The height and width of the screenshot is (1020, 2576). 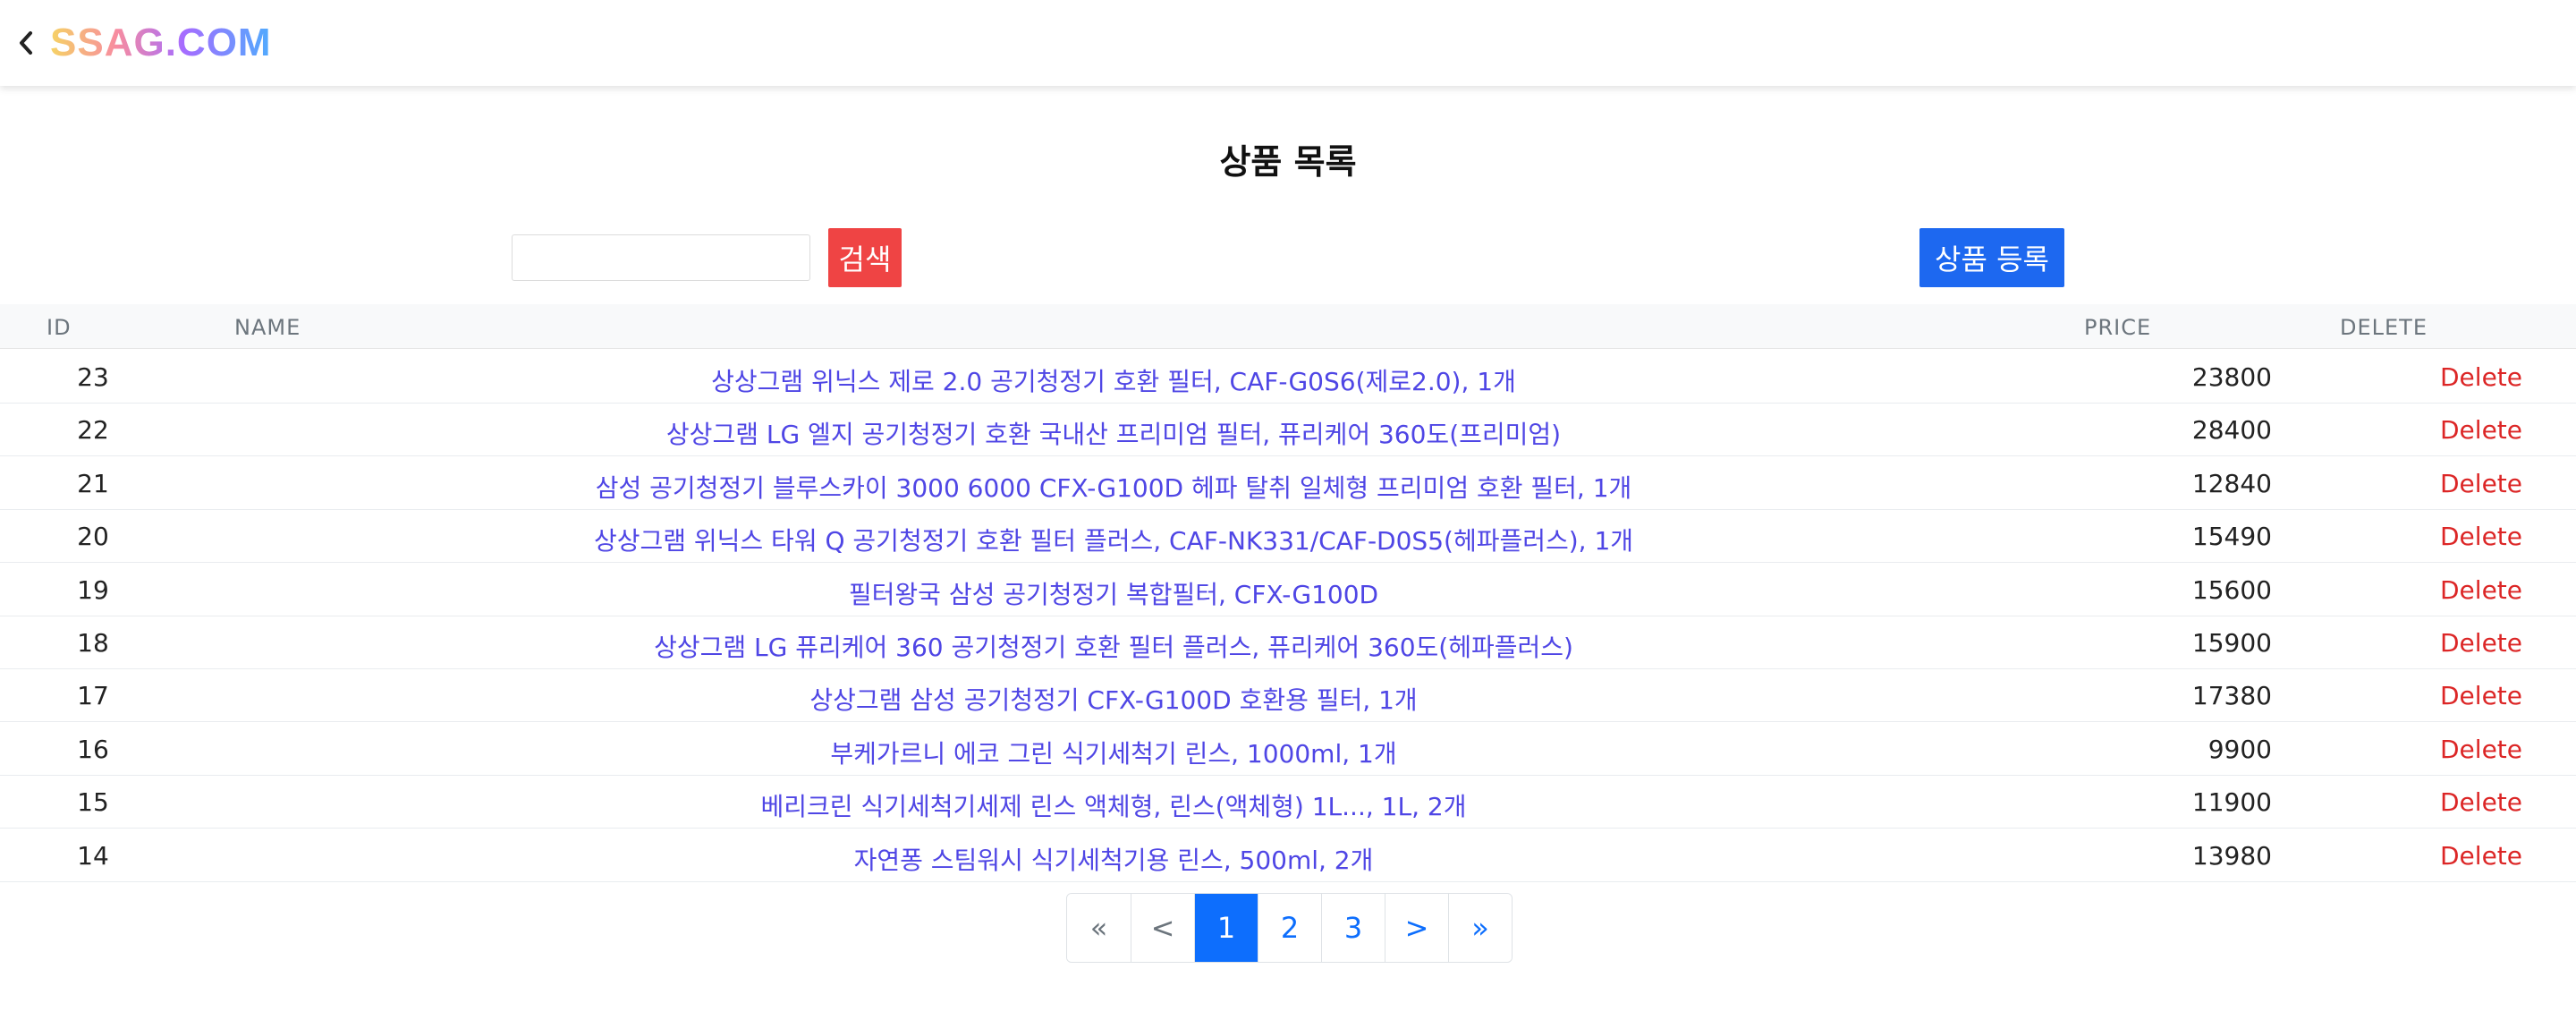 What do you see at coordinates (2231, 643) in the screenshot?
I see `row-price: 15900` at bounding box center [2231, 643].